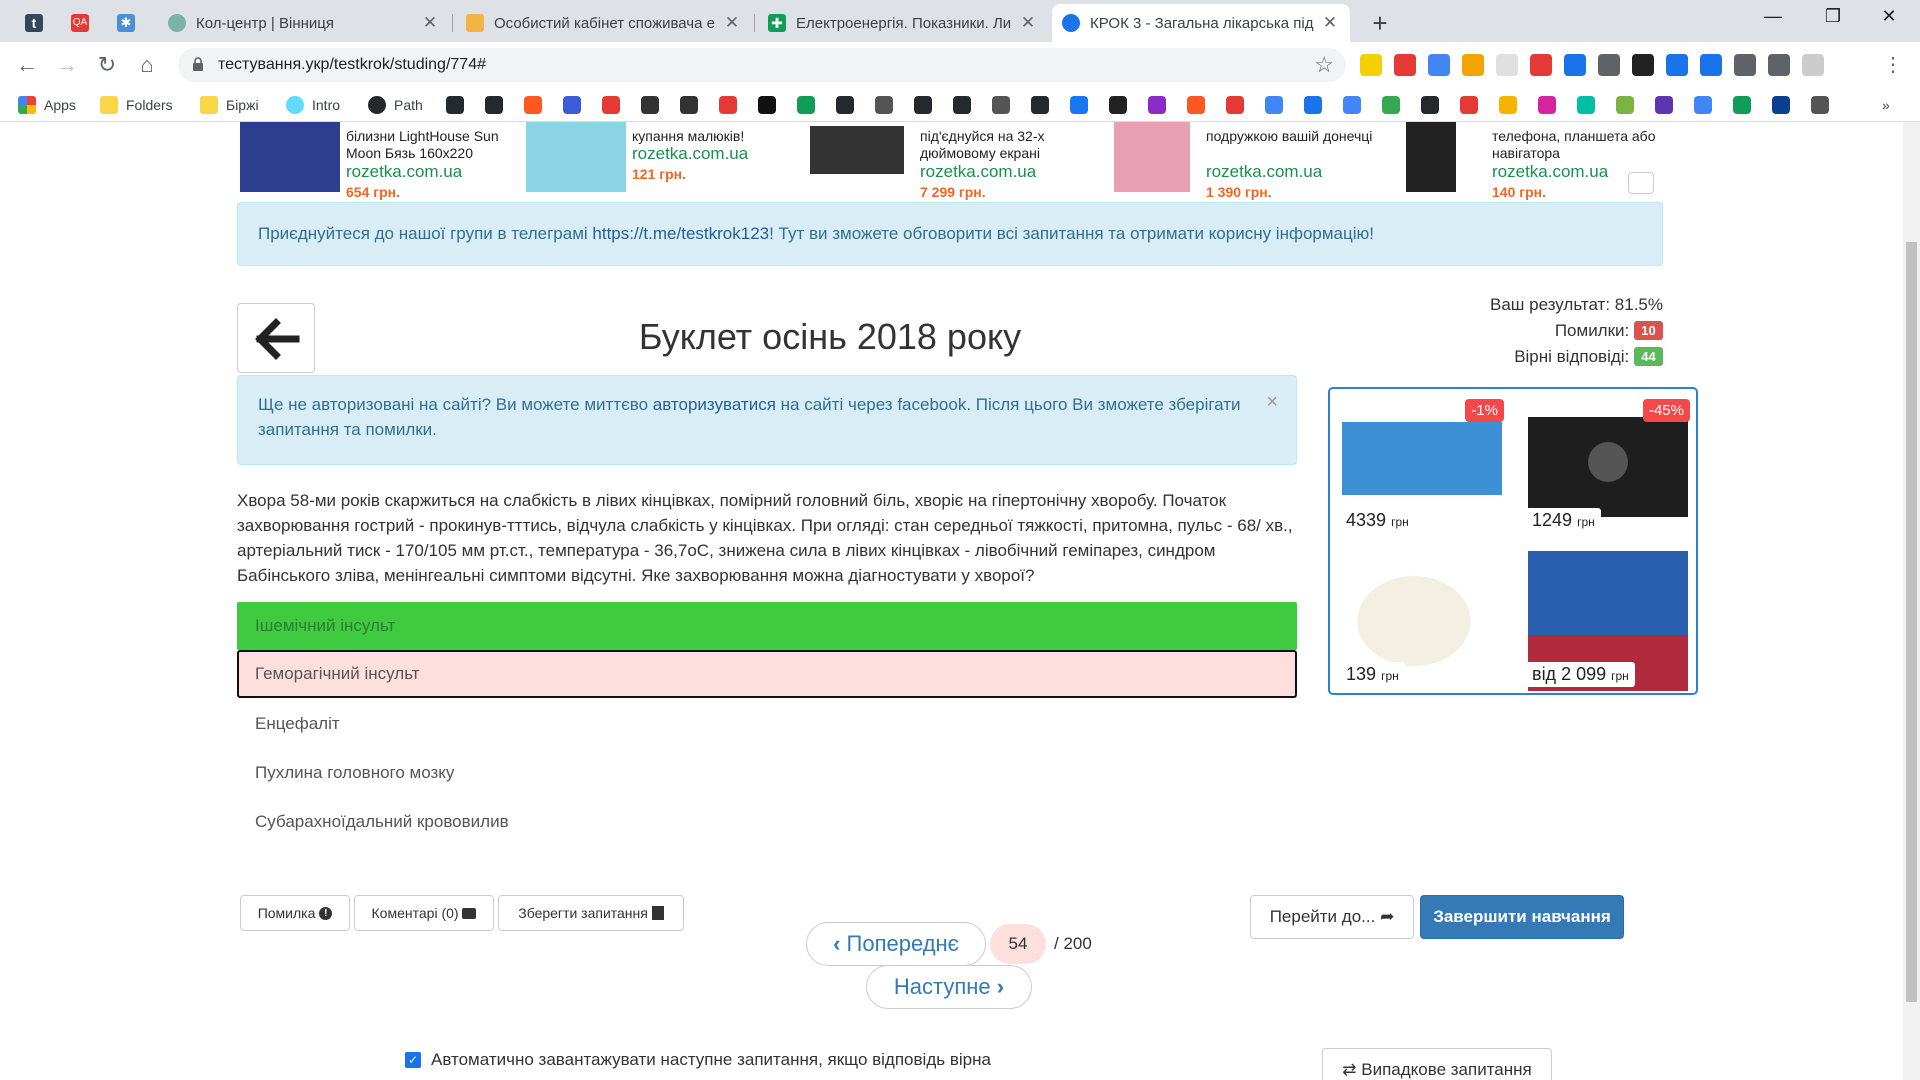  What do you see at coordinates (34, 23) in the screenshot?
I see `pinned-tab-tumblr: t` at bounding box center [34, 23].